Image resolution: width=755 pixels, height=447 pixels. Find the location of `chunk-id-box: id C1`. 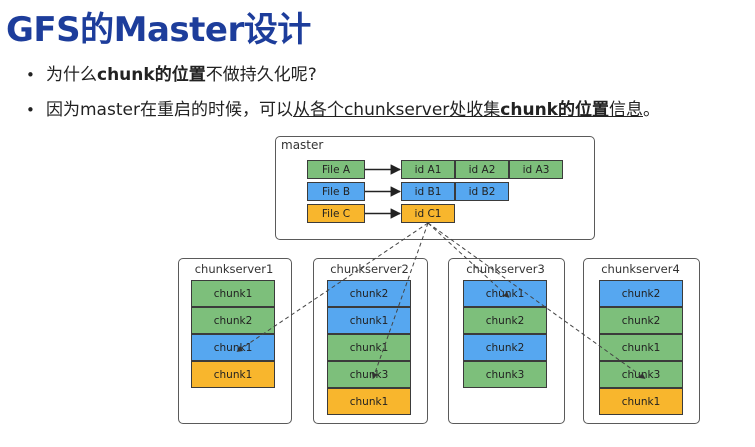

chunk-id-box: id C1 is located at coordinates (428, 213).